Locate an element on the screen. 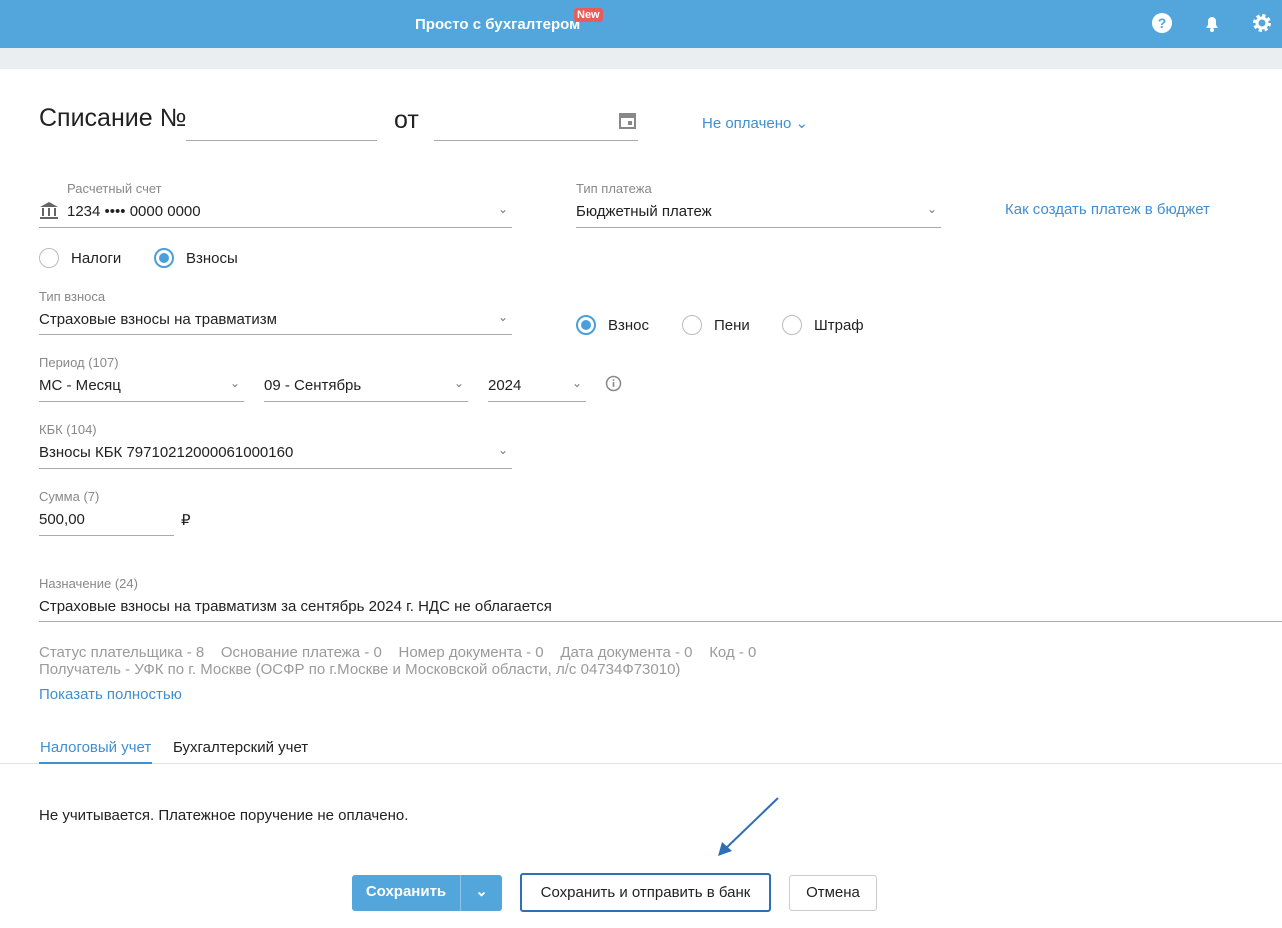 The image size is (1282, 928). period-type-select: МС - Месяц ⌄ is located at coordinates (141, 387).